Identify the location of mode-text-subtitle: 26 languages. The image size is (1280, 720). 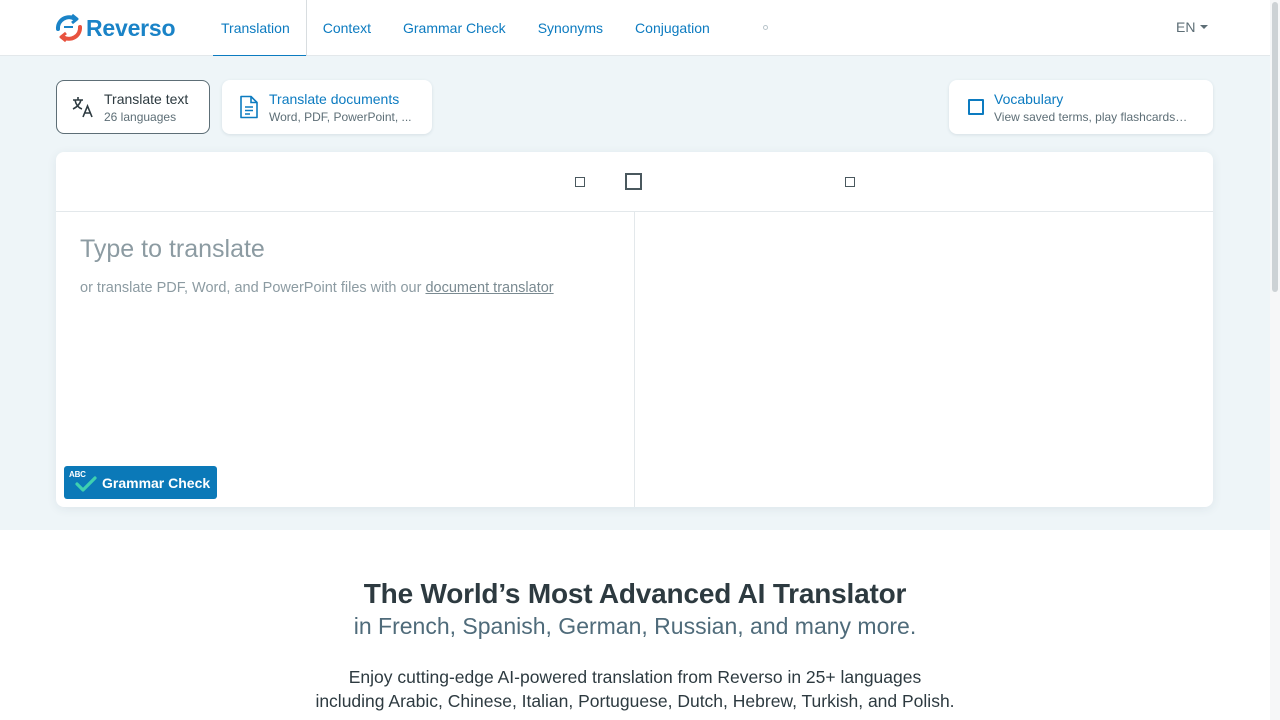
(140, 116).